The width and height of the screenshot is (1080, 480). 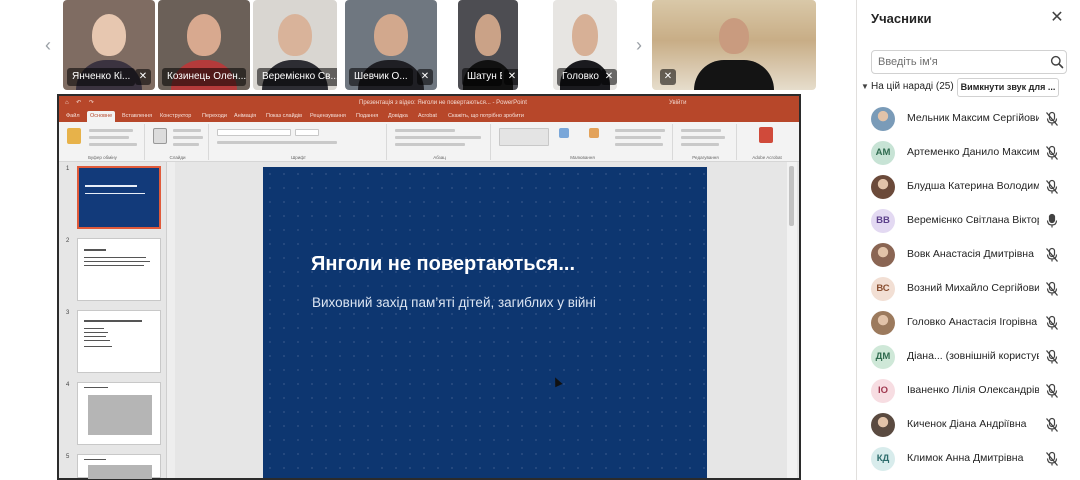 I want to click on ribbon-tab: Acrobat, so click(x=427, y=116).